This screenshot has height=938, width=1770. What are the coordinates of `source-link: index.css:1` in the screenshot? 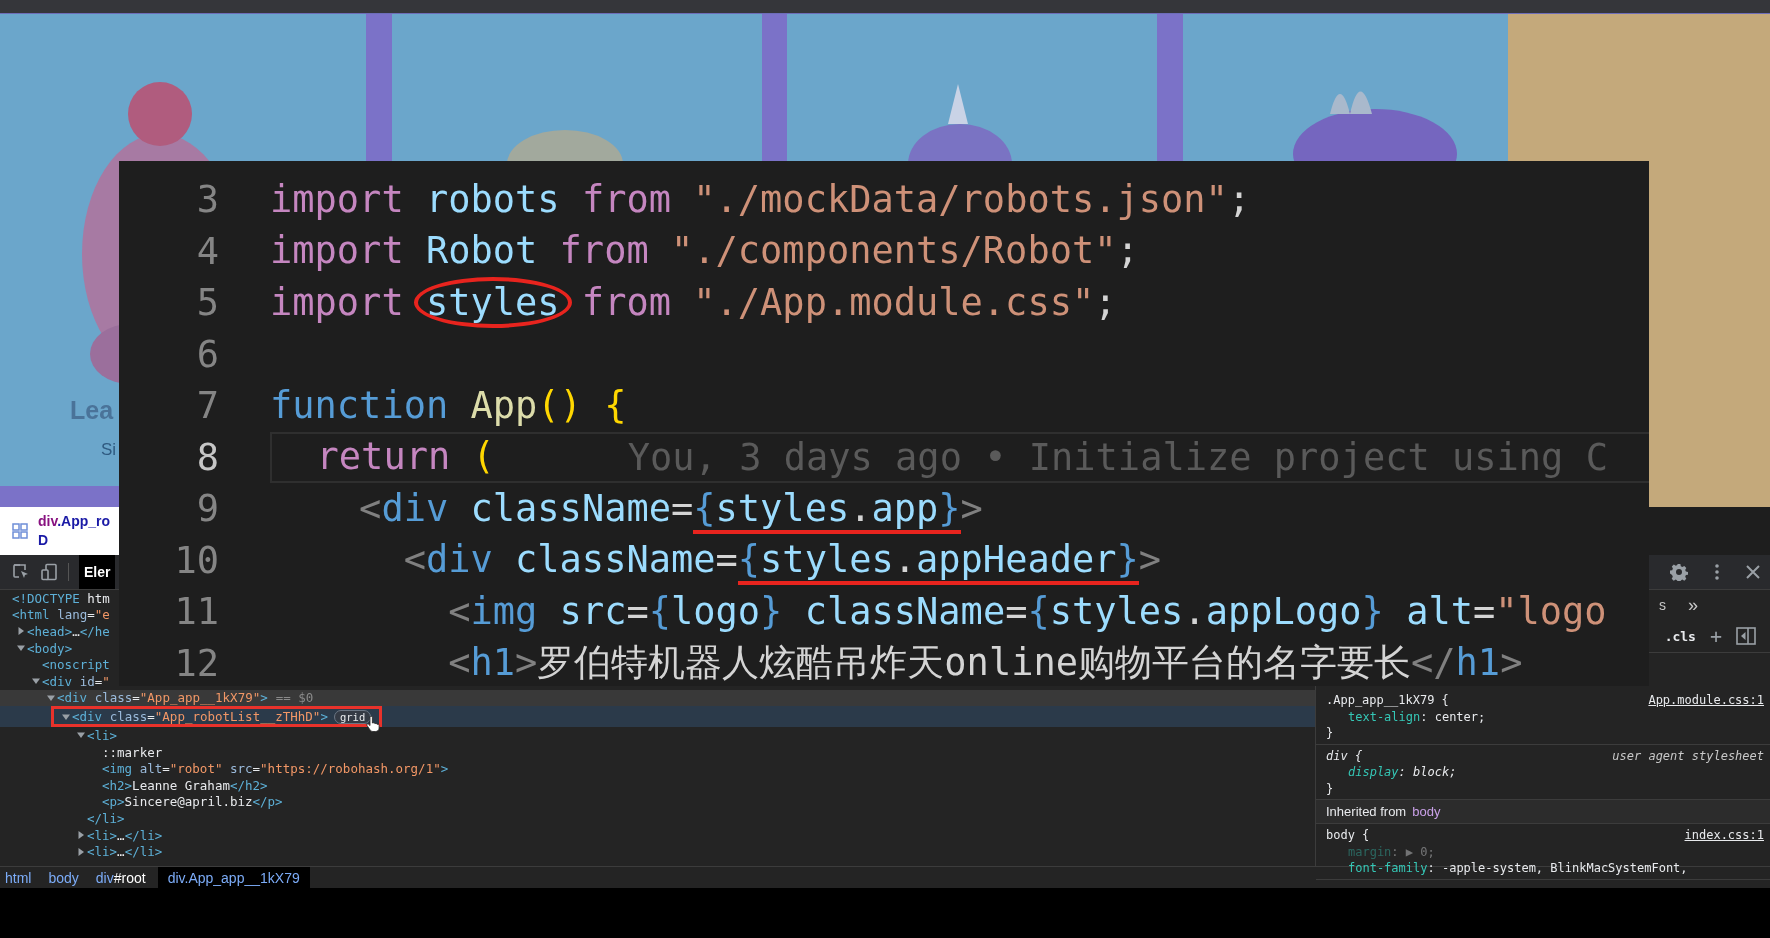 It's located at (1724, 835).